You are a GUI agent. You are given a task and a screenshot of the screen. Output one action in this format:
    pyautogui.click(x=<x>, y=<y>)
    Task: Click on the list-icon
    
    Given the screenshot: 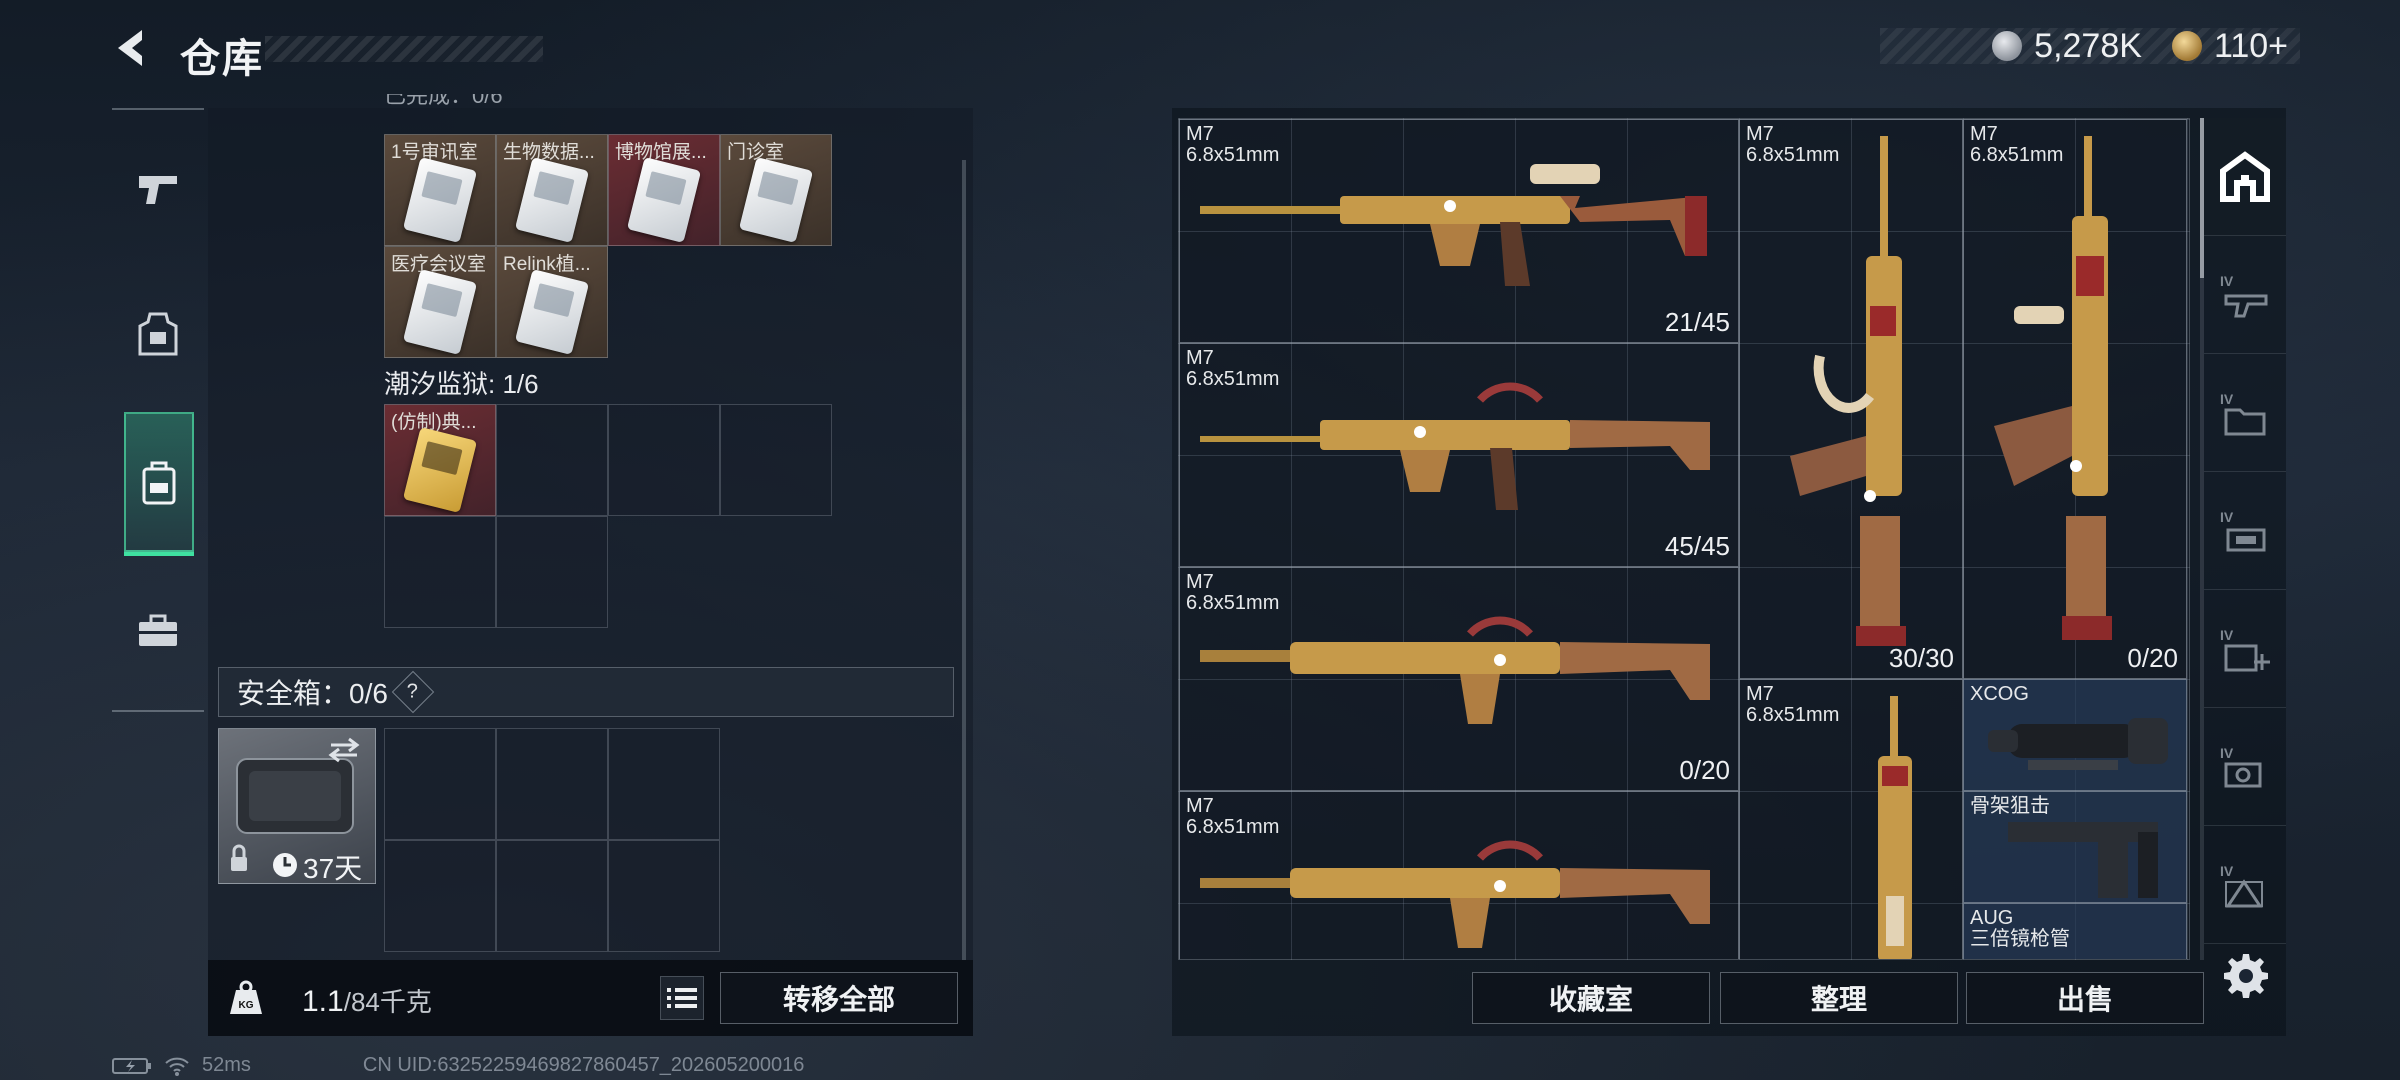 What is the action you would take?
    pyautogui.click(x=682, y=998)
    